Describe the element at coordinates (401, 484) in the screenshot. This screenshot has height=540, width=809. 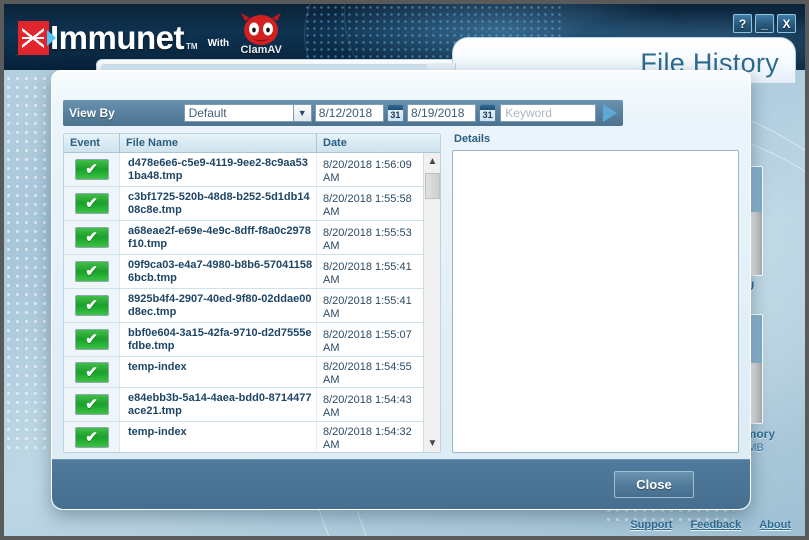
I see `dialog-footer: Close` at that location.